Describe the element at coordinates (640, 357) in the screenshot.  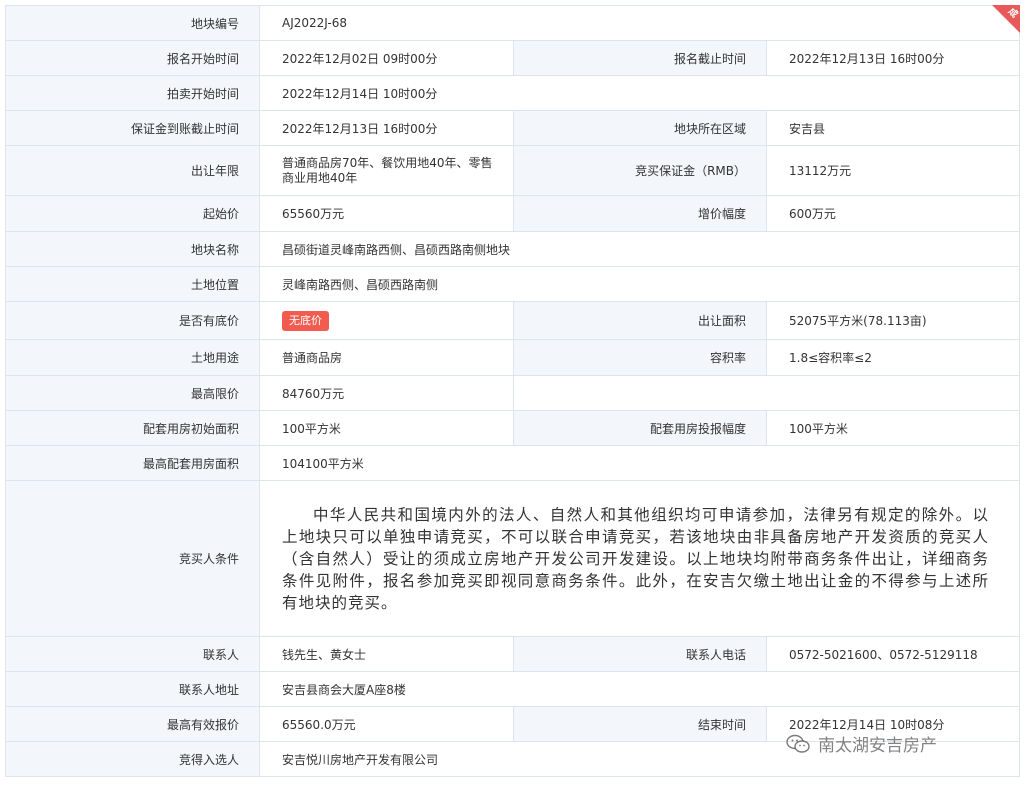
I see `far-label: 容积率` at that location.